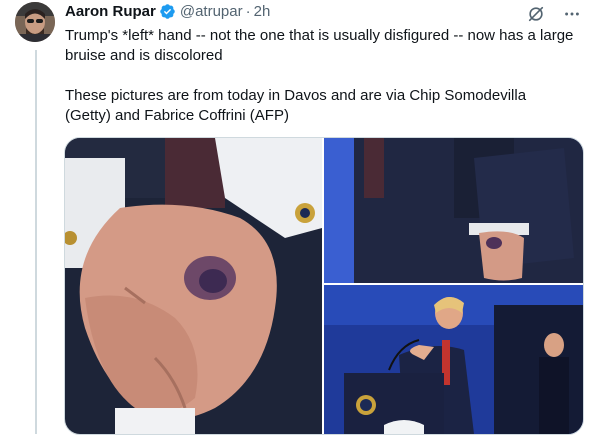  Describe the element at coordinates (262, 11) in the screenshot. I see `timestamp: 2h` at that location.